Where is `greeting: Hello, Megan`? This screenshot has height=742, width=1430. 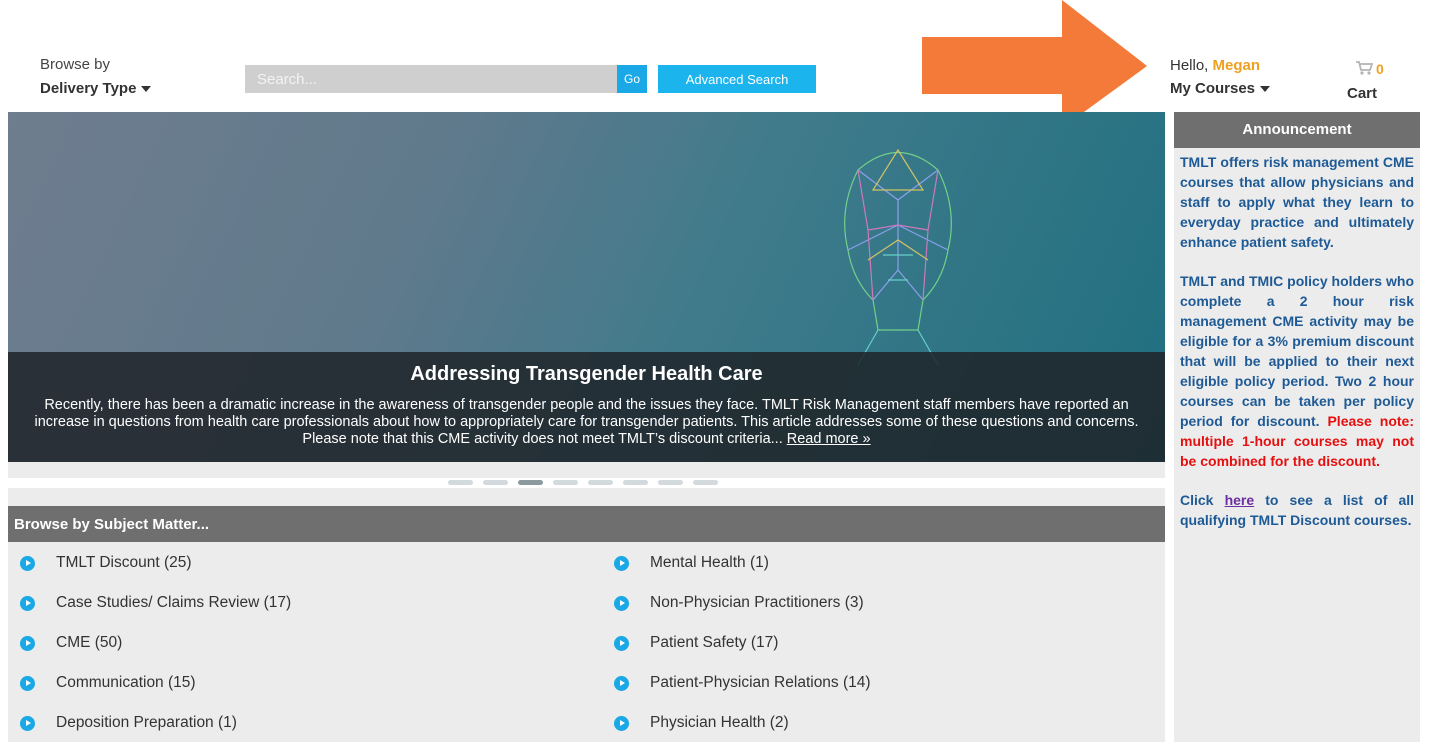 greeting: Hello, Megan is located at coordinates (1215, 65).